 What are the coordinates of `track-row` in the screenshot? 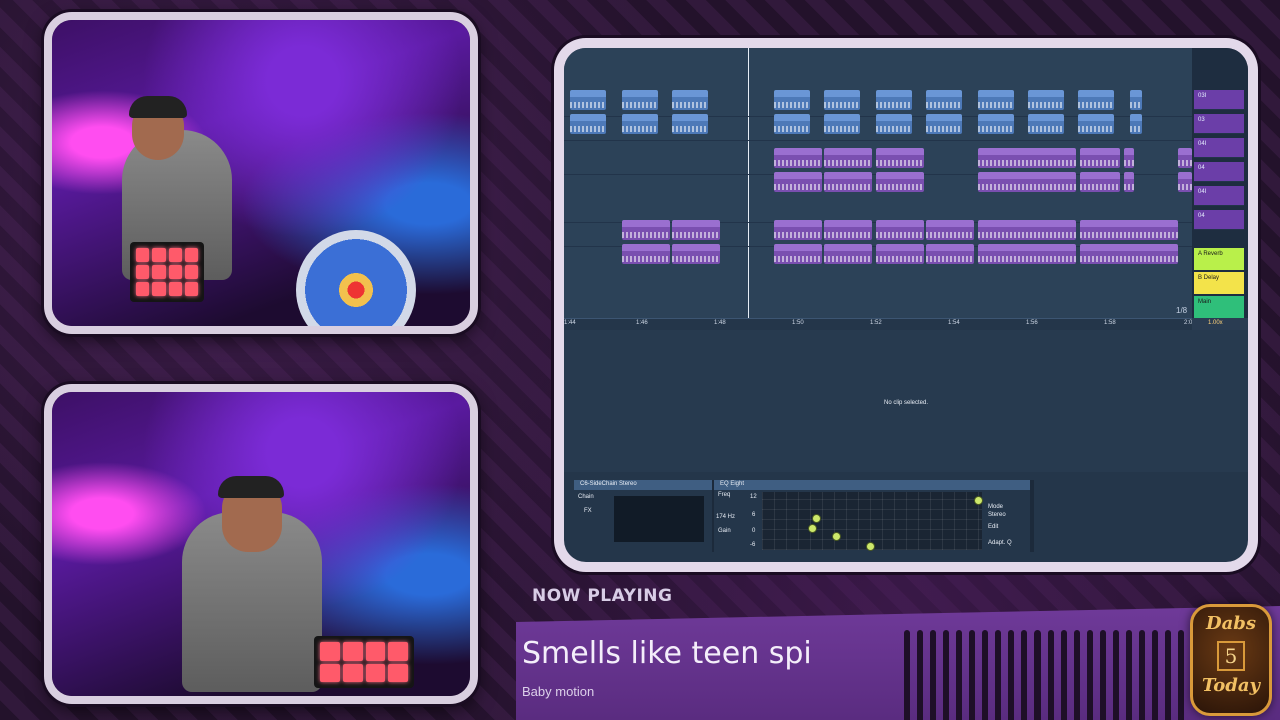 It's located at (878, 129).